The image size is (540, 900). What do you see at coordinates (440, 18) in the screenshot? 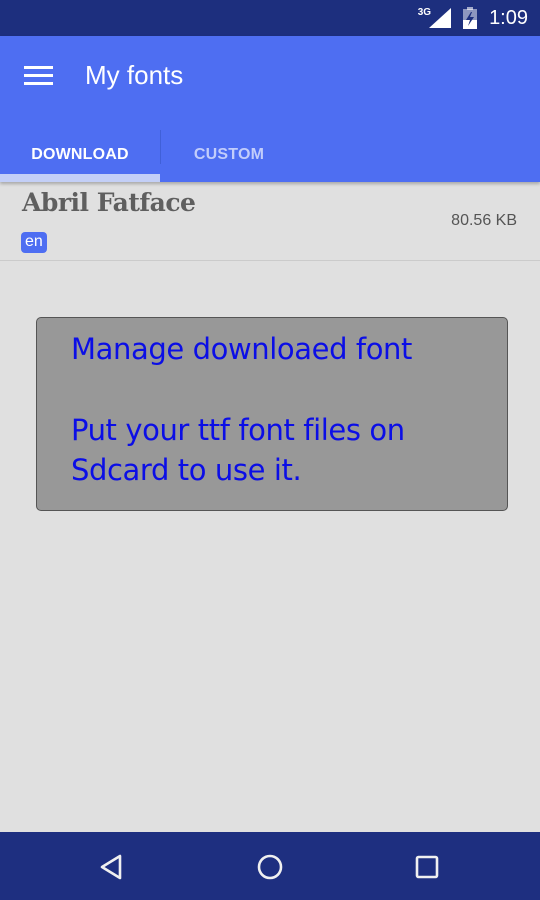
I see `signal-icon` at bounding box center [440, 18].